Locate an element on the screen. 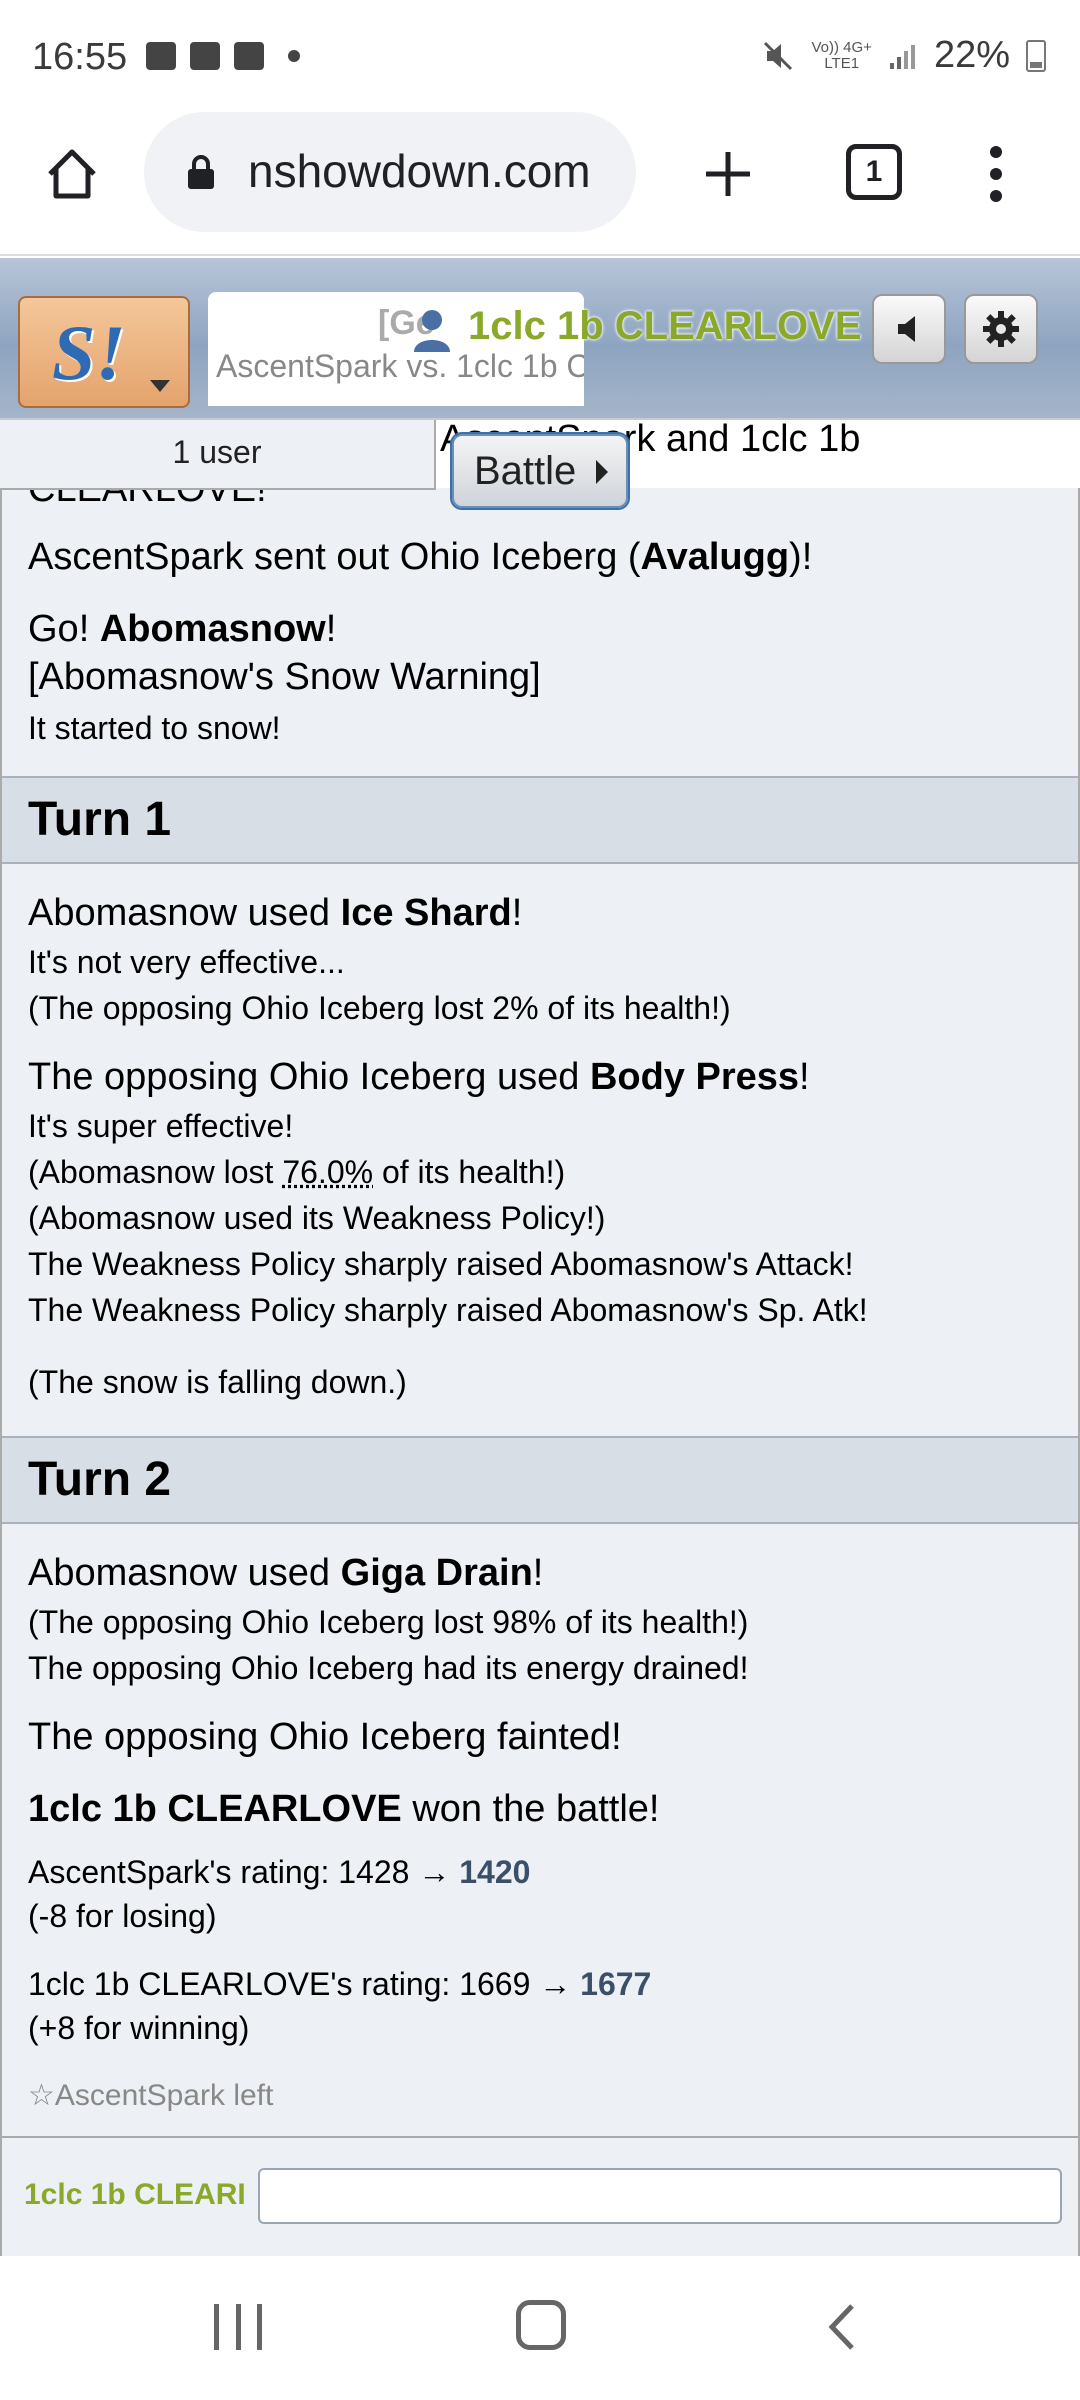  lock-icon is located at coordinates (201, 172).